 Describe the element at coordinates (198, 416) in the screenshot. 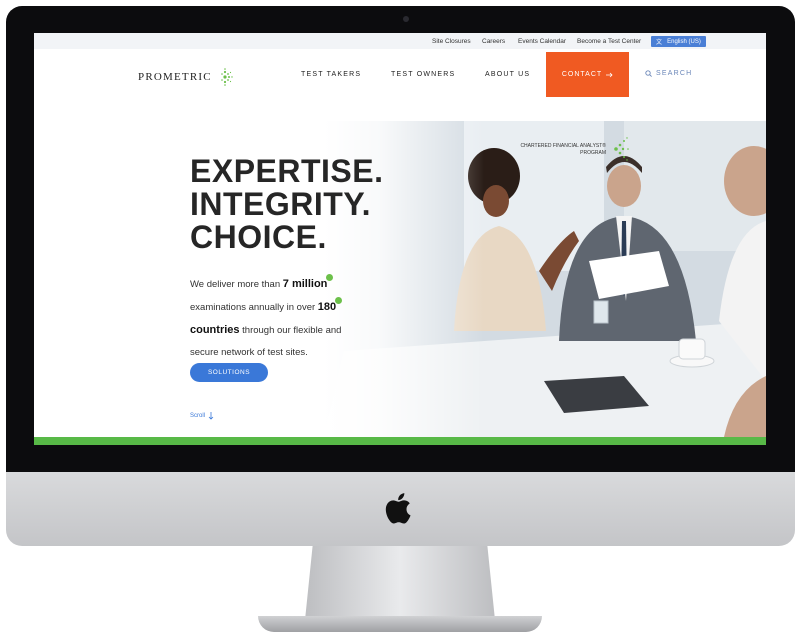

I see `scroll-label: Scroll` at that location.